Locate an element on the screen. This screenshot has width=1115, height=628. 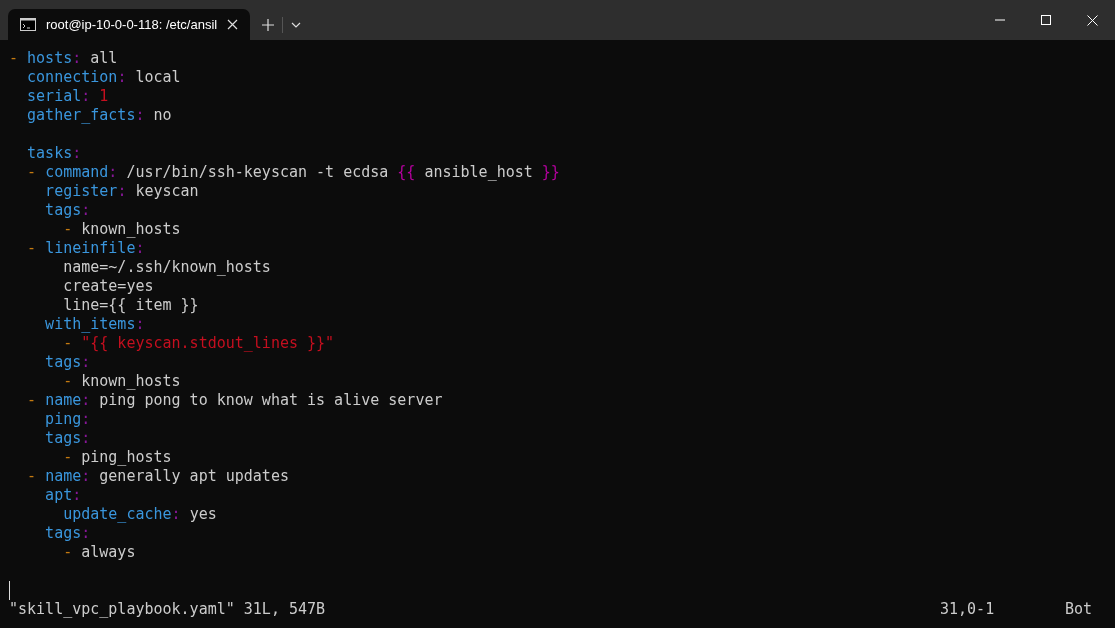
terminal-icon is located at coordinates (28, 24).